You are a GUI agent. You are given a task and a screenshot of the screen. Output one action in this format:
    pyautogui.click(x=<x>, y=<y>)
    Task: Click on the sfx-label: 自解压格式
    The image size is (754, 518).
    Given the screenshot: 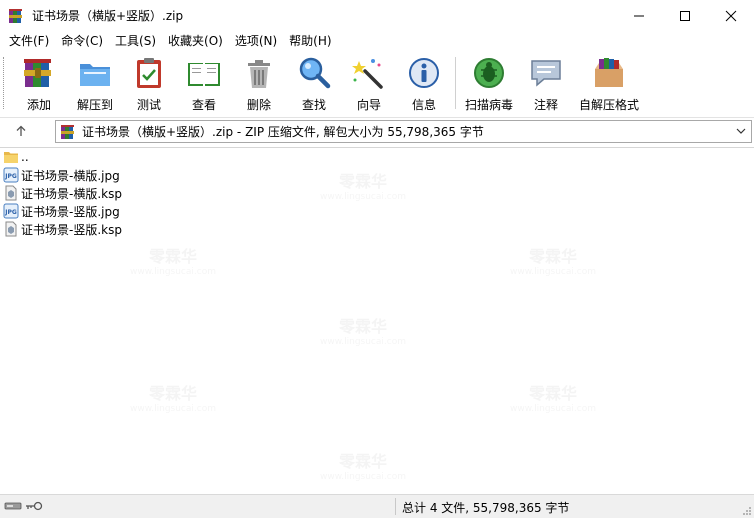 What is the action you would take?
    pyautogui.click(x=608, y=105)
    